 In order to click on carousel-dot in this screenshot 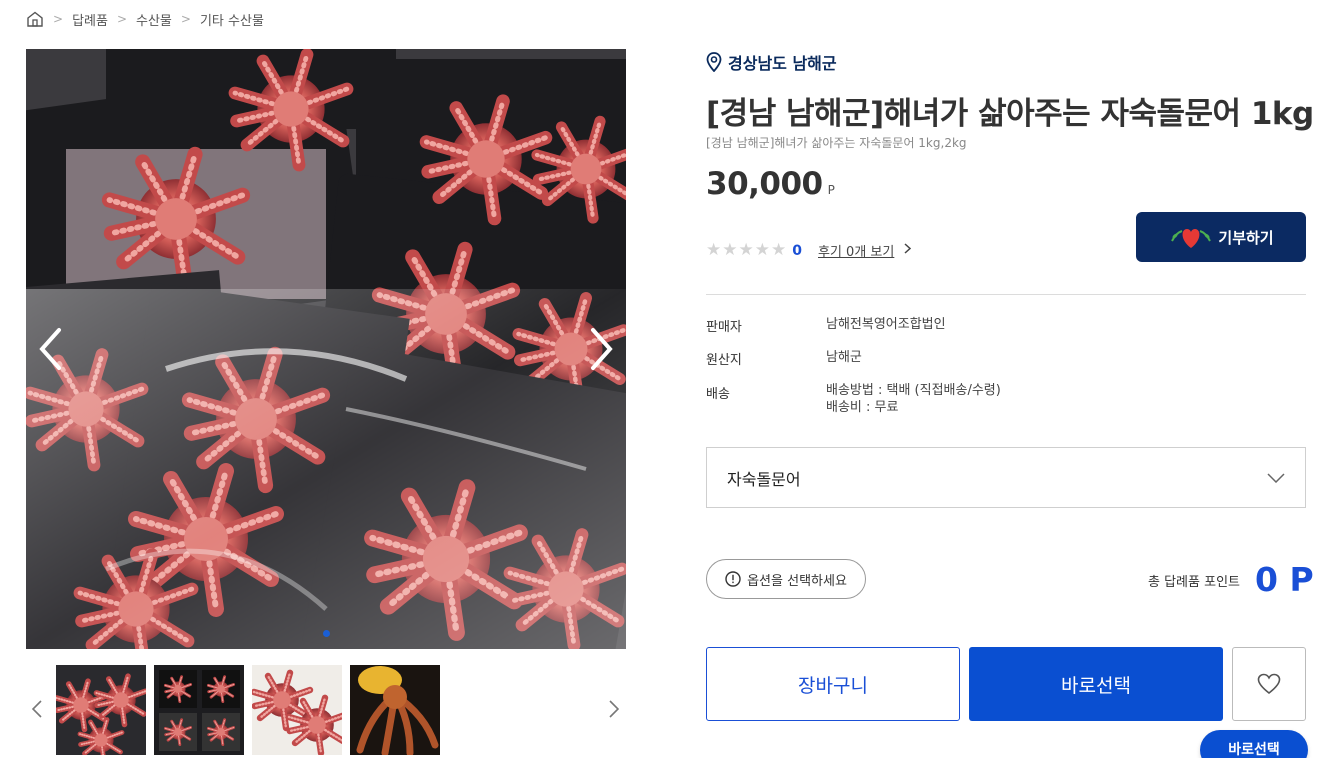, I will do `click(326, 633)`.